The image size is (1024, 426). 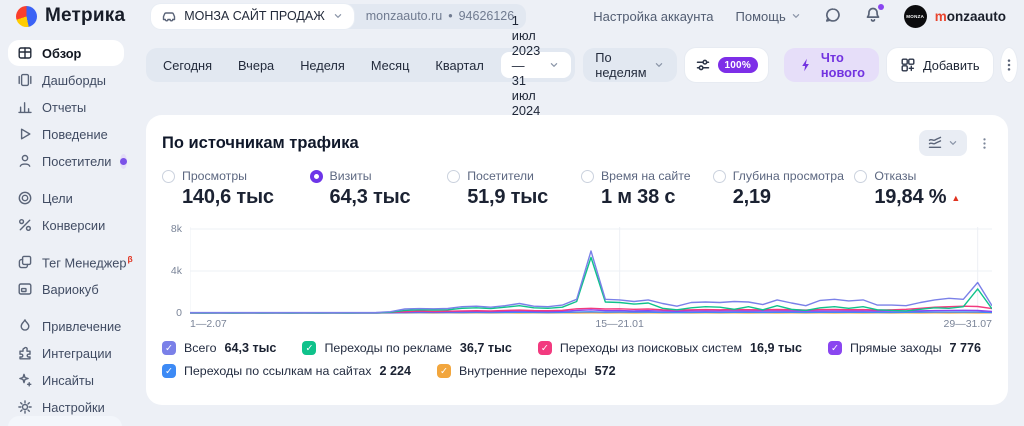 I want to click on metric-label: Визиты, so click(x=350, y=176).